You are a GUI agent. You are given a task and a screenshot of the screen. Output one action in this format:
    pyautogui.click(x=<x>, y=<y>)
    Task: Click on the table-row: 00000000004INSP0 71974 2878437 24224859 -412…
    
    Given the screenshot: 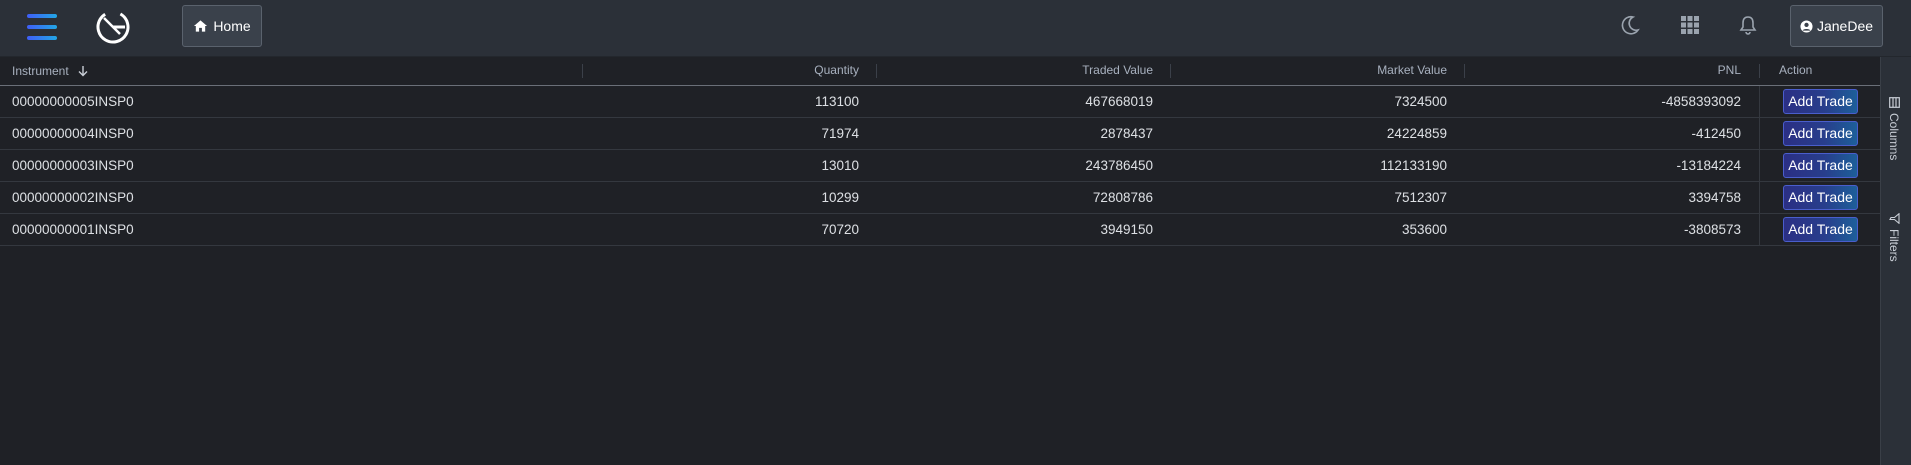 What is the action you would take?
    pyautogui.click(x=940, y=134)
    